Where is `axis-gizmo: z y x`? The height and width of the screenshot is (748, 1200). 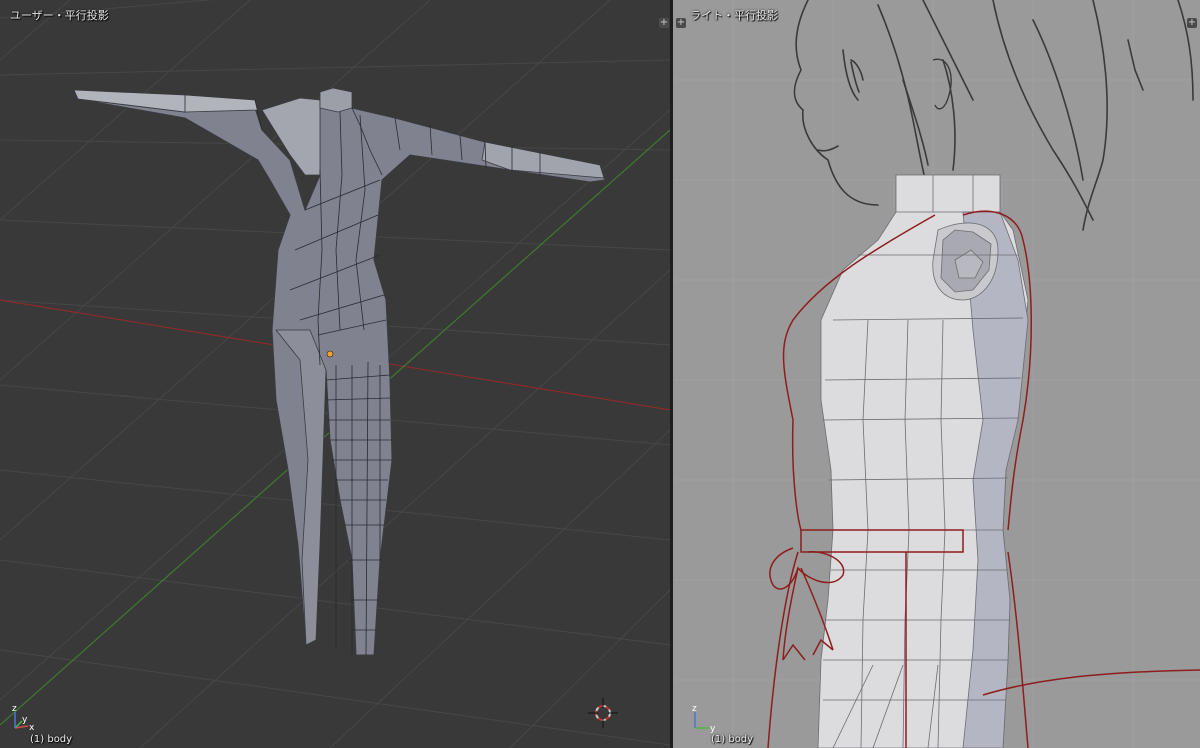 axis-gizmo: z y x is located at coordinates (23, 718).